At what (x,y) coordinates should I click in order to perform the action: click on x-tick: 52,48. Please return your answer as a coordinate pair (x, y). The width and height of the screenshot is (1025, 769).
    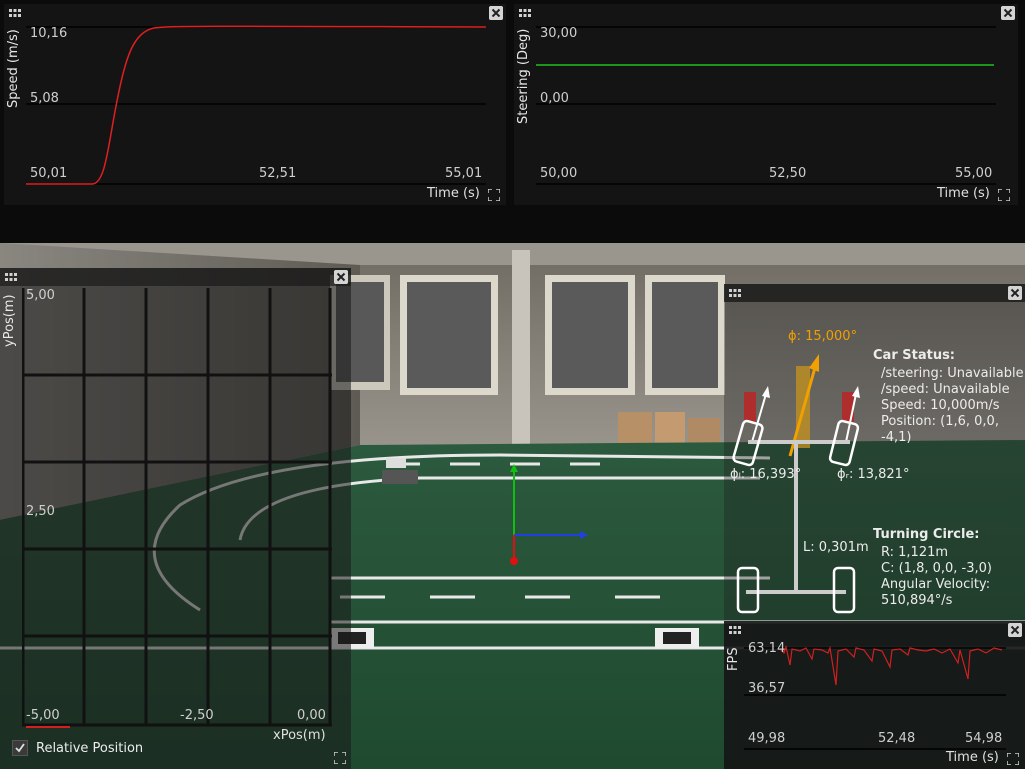
    Looking at the image, I should click on (897, 738).